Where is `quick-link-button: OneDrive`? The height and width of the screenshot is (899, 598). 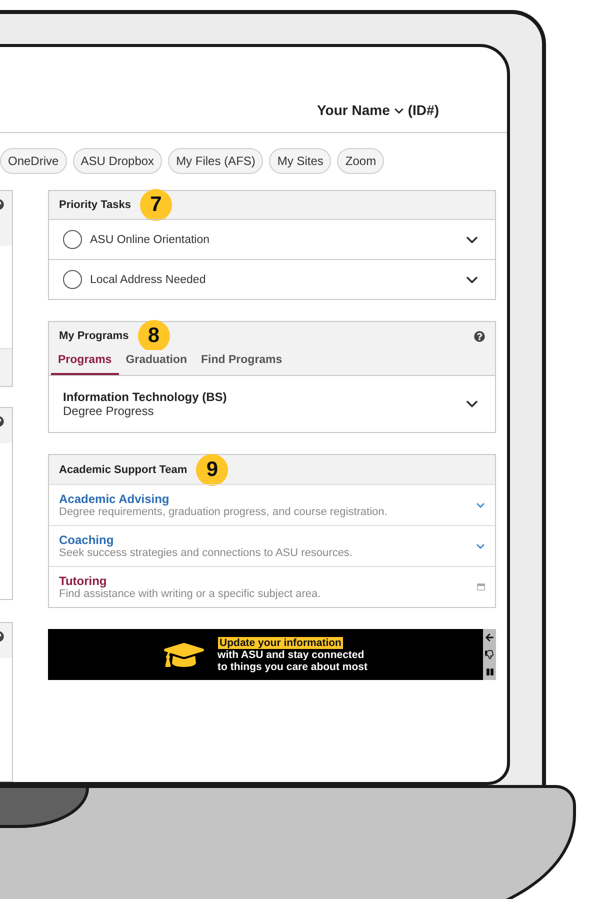
quick-link-button: OneDrive is located at coordinates (33, 161).